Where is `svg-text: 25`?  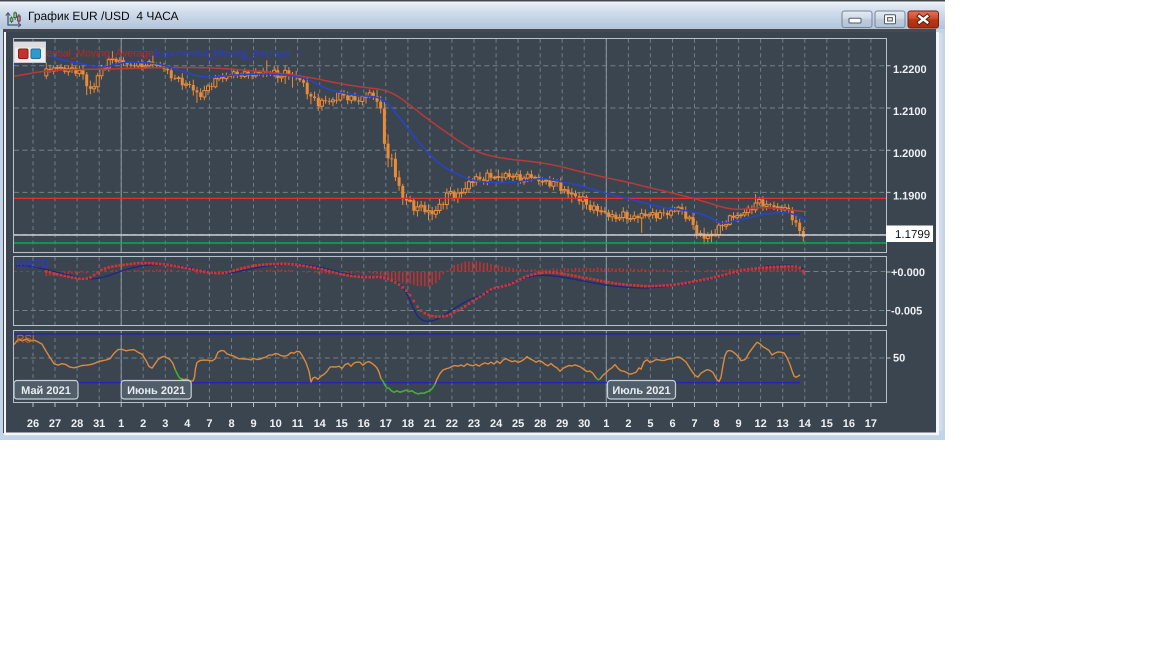 svg-text: 25 is located at coordinates (518, 424).